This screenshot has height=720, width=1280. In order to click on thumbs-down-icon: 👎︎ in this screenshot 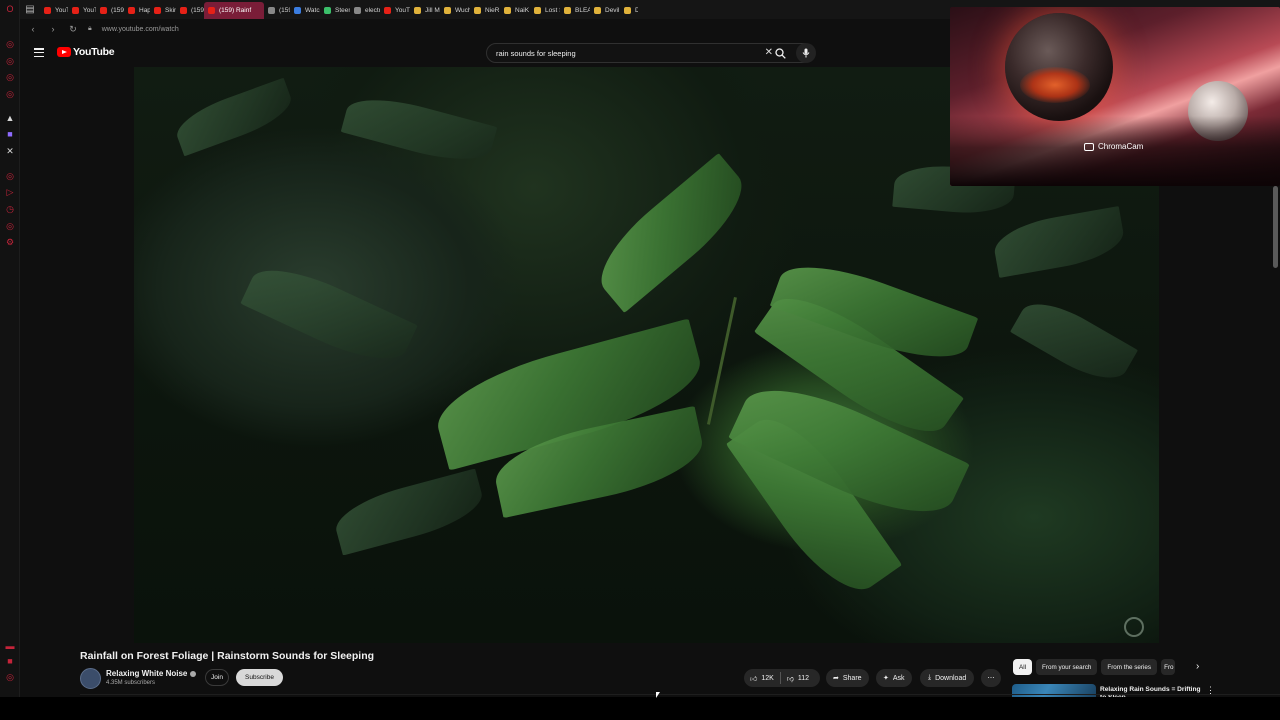, I will do `click(790, 679)`.